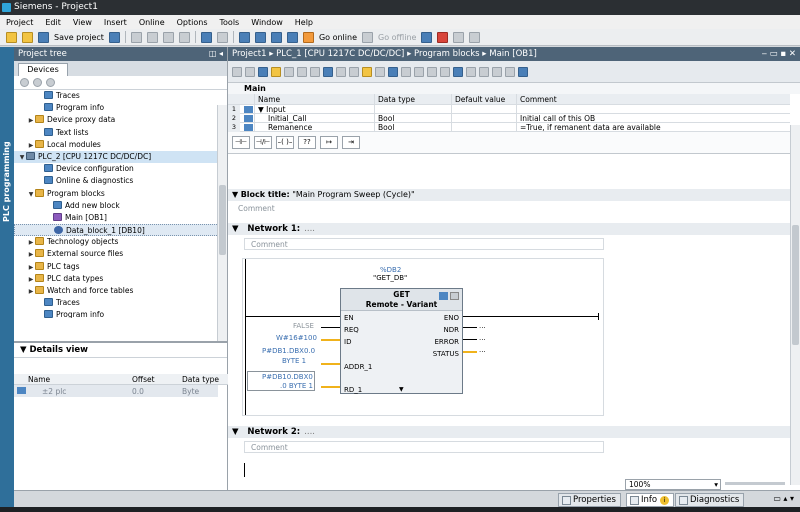 Image resolution: width=800 pixels, height=512 pixels. Describe the element at coordinates (136, 37) in the screenshot. I see `cut-icon` at that location.